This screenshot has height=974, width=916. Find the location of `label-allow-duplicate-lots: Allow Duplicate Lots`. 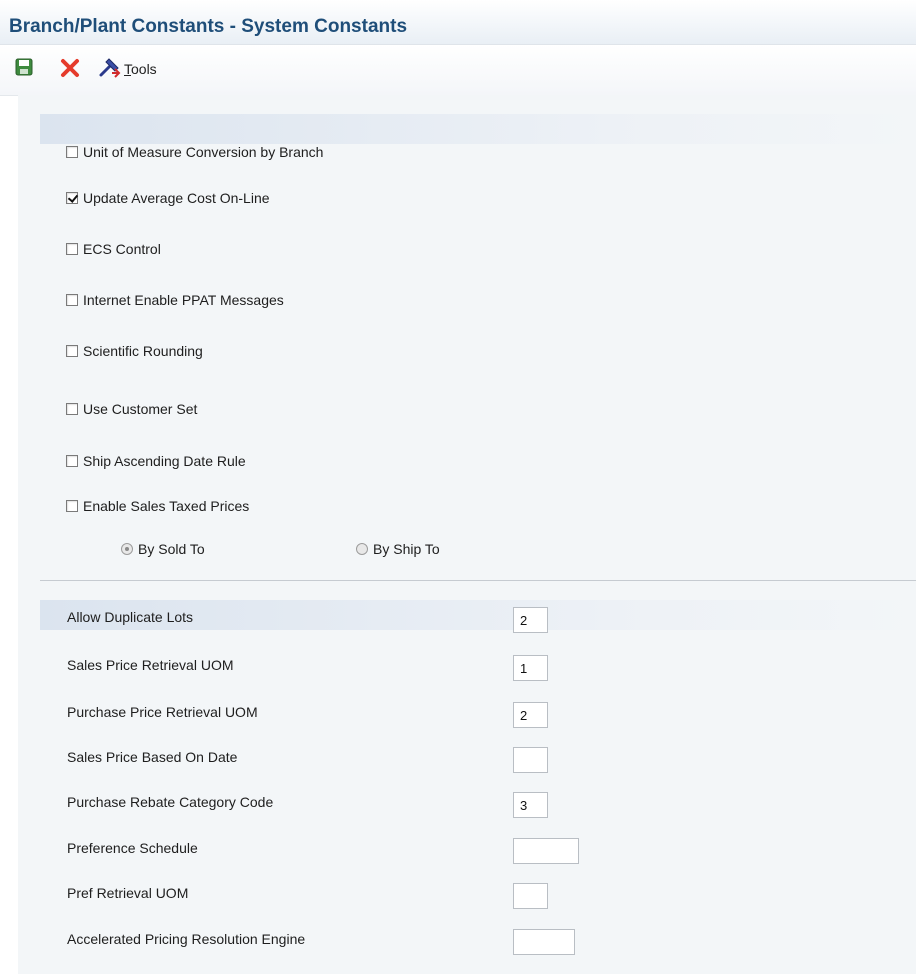

label-allow-duplicate-lots: Allow Duplicate Lots is located at coordinates (130, 617).